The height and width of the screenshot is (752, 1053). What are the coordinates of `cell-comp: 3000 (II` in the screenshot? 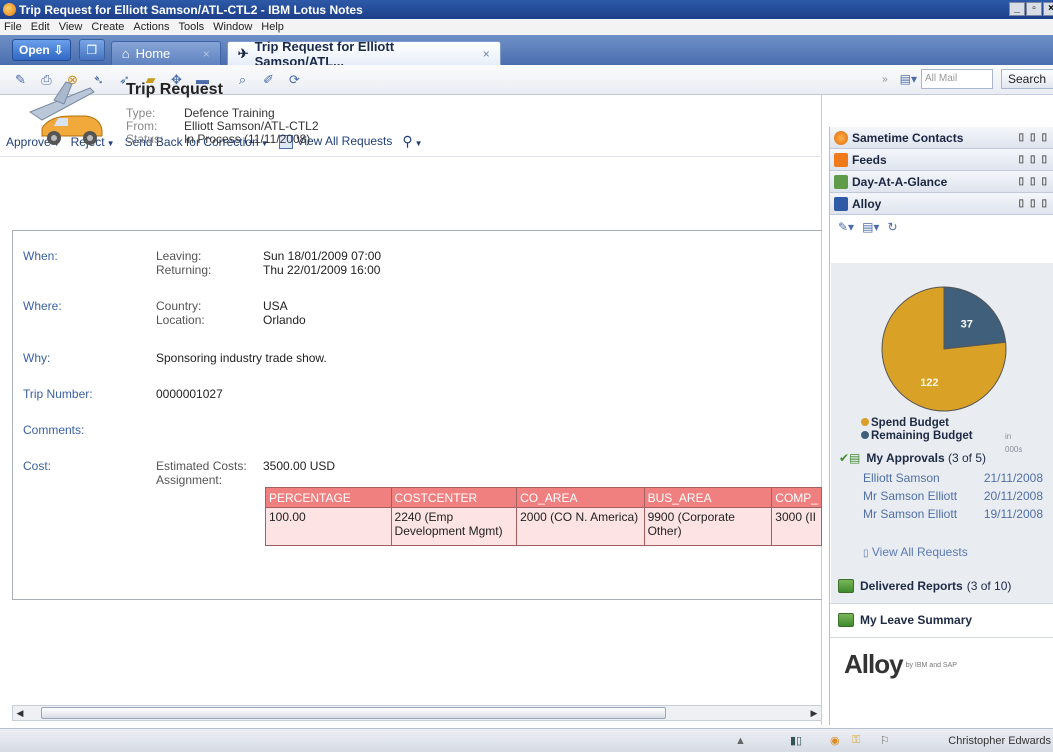 It's located at (796, 526).